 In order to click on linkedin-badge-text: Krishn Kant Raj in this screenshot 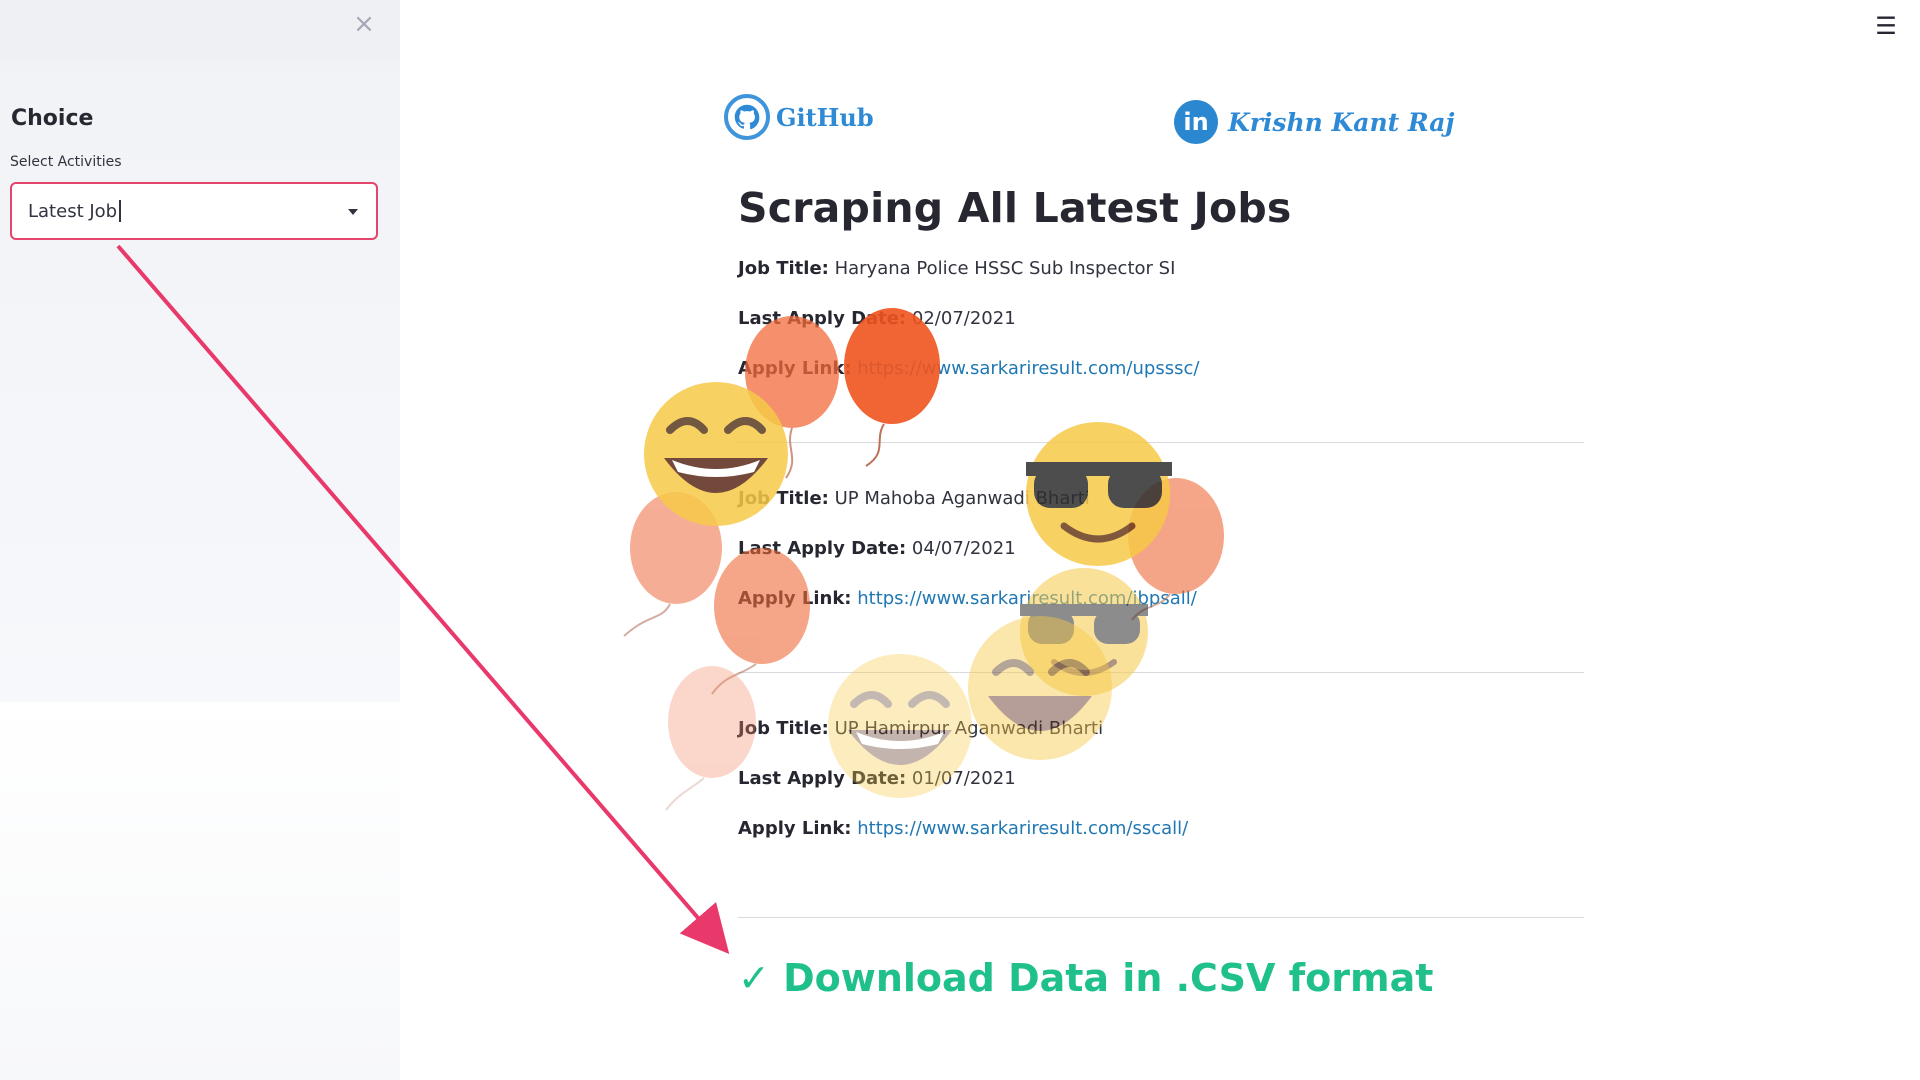, I will do `click(1341, 122)`.